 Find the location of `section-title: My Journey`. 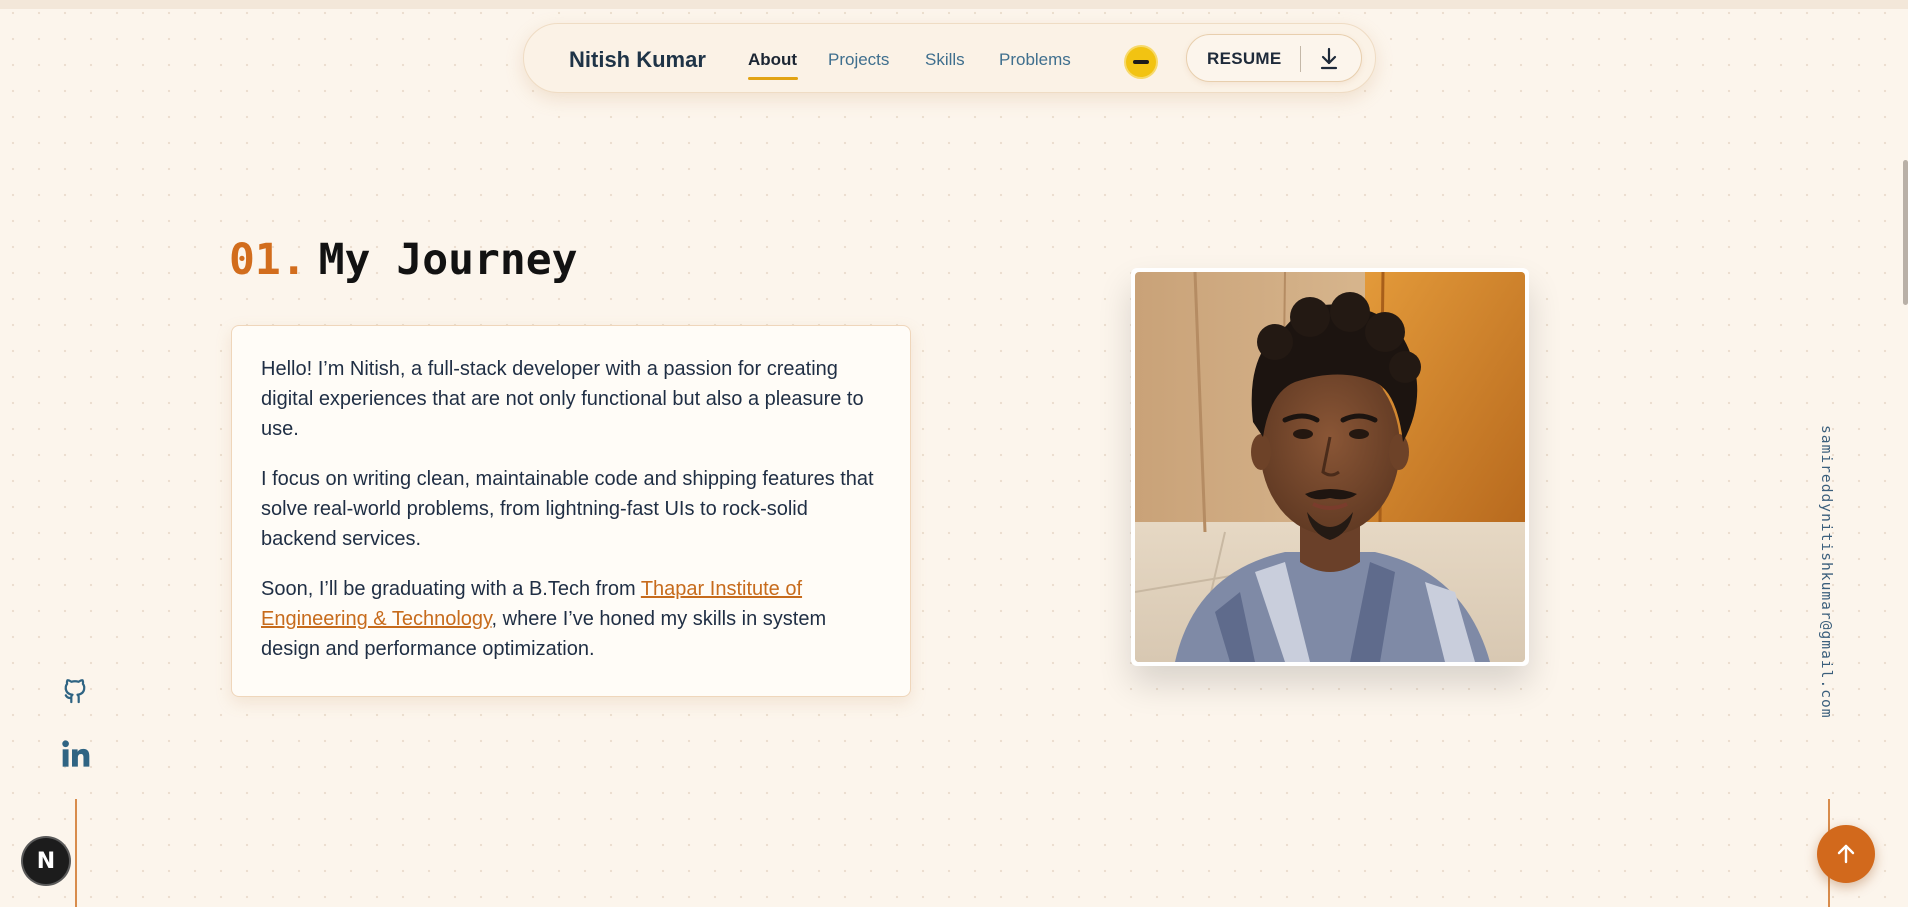

section-title: My Journey is located at coordinates (448, 260).